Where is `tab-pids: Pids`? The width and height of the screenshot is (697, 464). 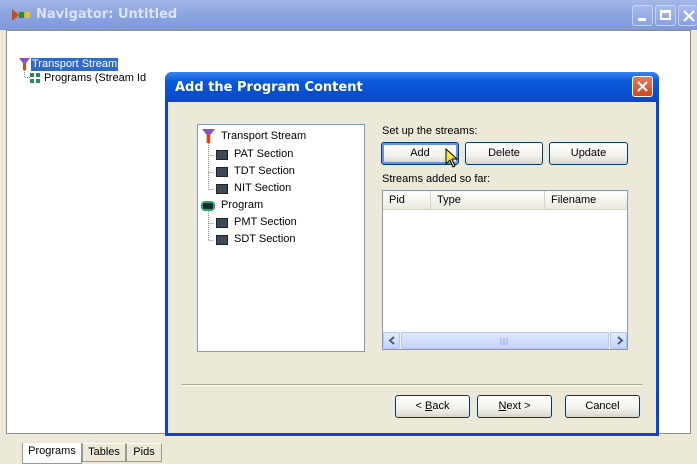 tab-pids: Pids is located at coordinates (144, 452).